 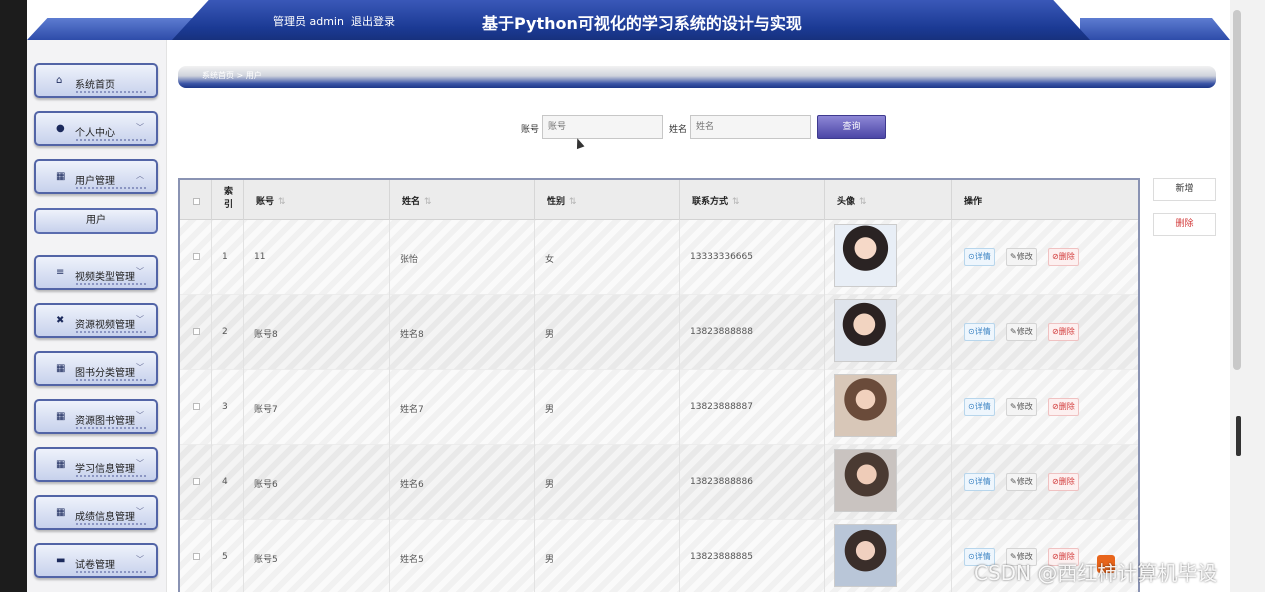 I want to click on delete-button: 删除, so click(x=1184, y=224).